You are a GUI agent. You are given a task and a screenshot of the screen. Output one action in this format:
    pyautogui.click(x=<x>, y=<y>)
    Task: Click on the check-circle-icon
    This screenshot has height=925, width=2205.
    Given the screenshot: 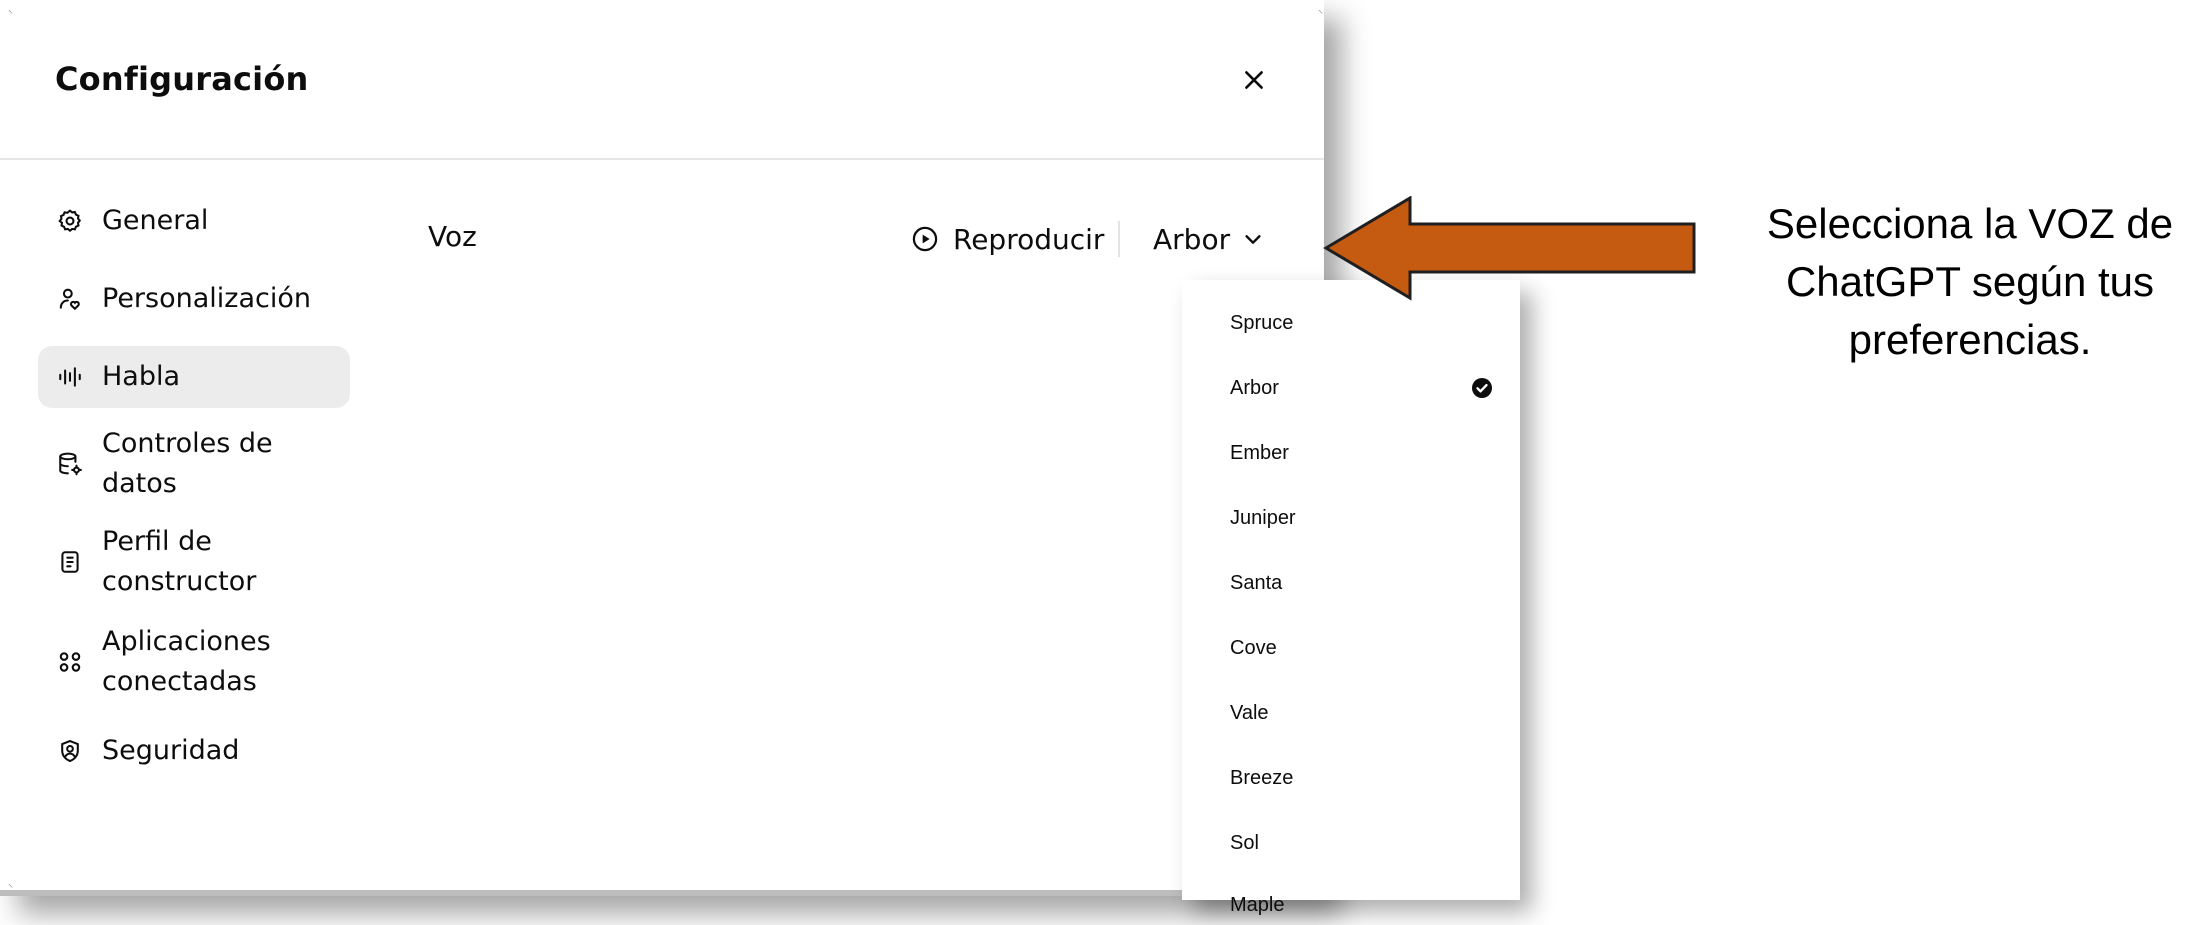 What is the action you would take?
    pyautogui.click(x=1482, y=388)
    